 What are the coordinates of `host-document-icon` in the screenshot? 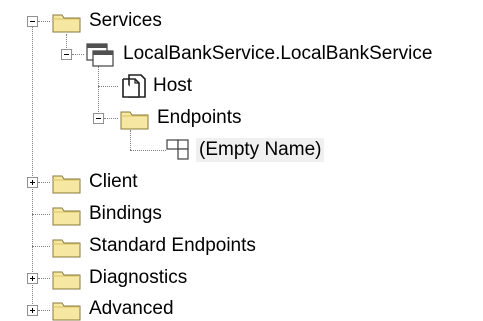 It's located at (134, 86).